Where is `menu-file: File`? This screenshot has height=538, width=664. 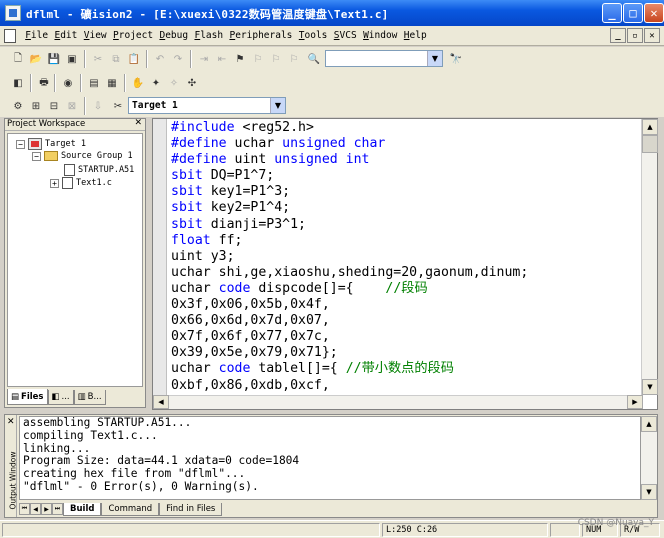 menu-file: File is located at coordinates (36, 35).